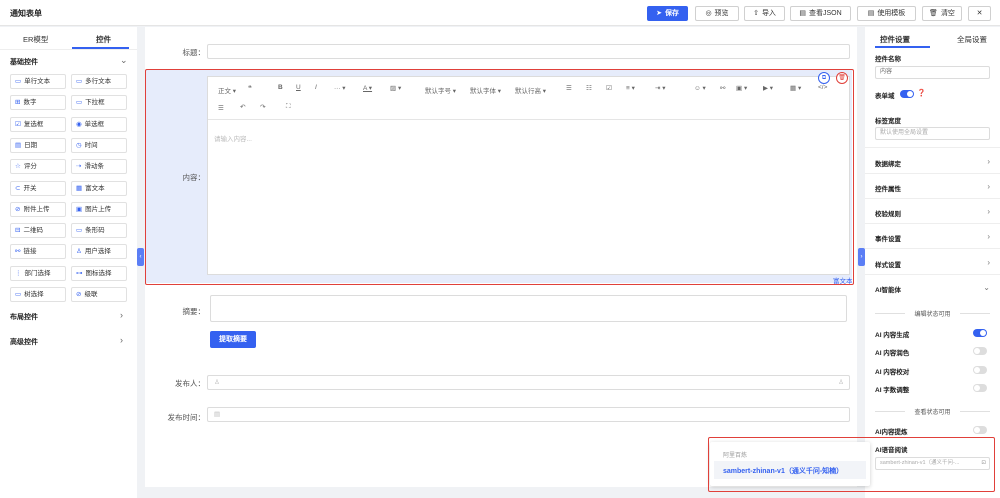 The height and width of the screenshot is (498, 1000). Describe the element at coordinates (298, 87) in the screenshot. I see `underline-icon: U` at that location.